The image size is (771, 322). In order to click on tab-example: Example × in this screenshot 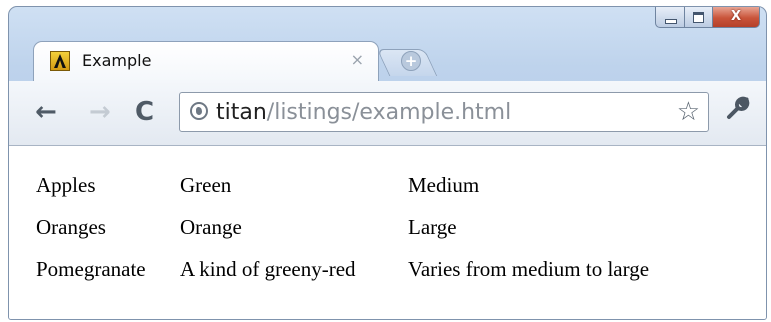, I will do `click(206, 61)`.